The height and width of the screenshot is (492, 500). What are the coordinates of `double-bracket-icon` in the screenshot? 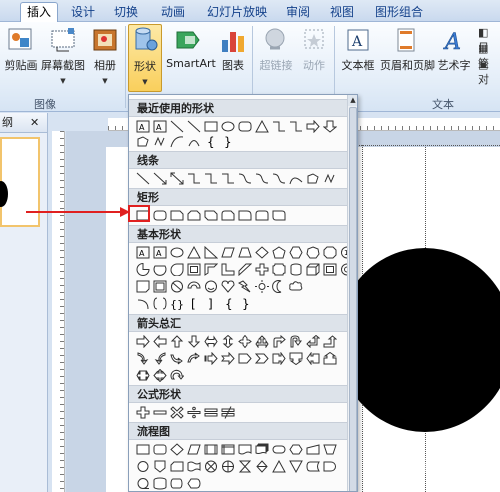 It's located at (159, 303).